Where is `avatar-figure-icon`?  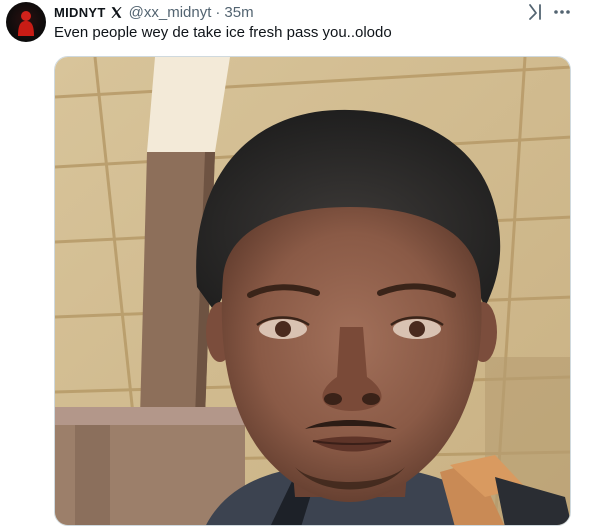
avatar-figure-icon is located at coordinates (26, 23).